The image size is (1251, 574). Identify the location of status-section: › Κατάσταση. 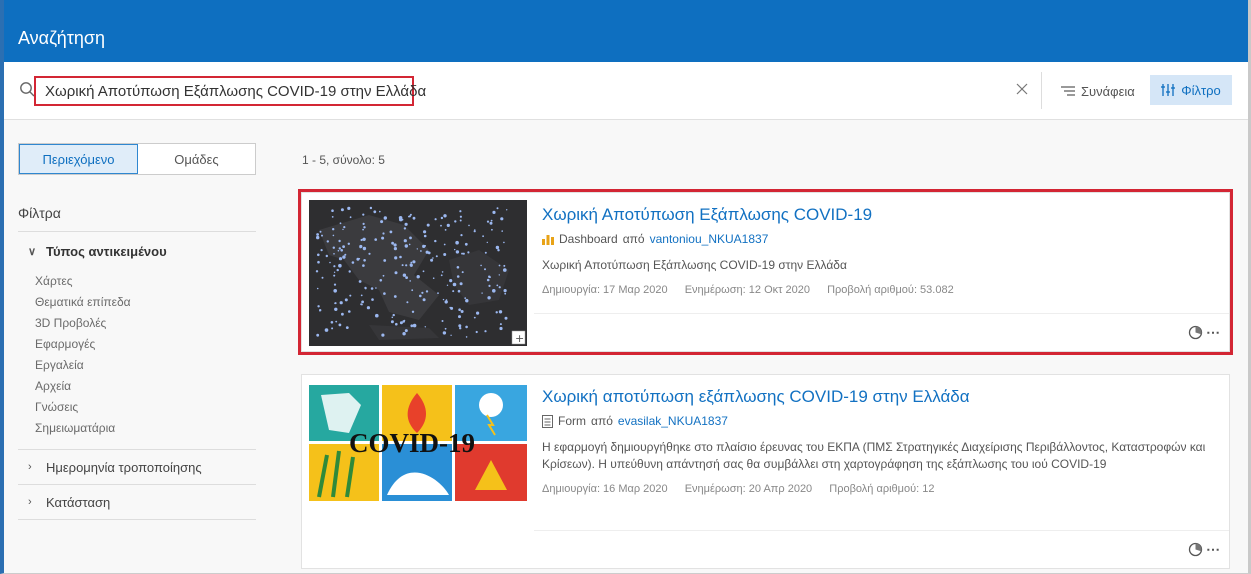
(137, 502).